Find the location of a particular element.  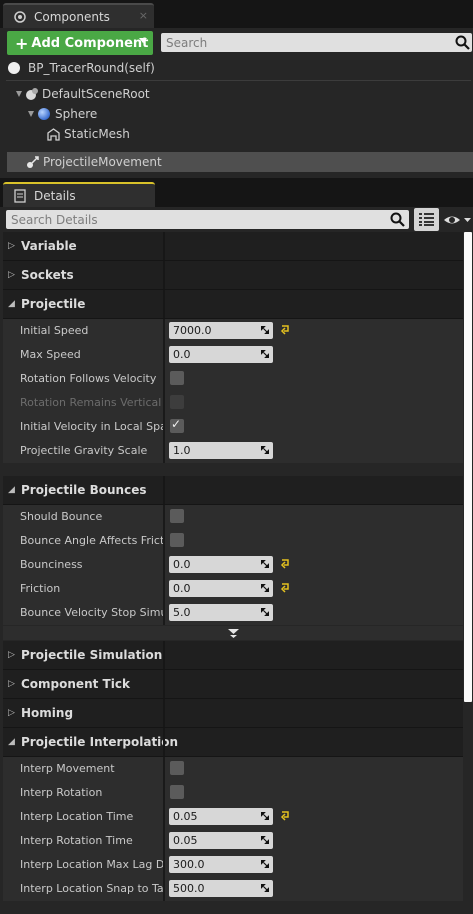

tab-components-label: Components is located at coordinates (72, 16).